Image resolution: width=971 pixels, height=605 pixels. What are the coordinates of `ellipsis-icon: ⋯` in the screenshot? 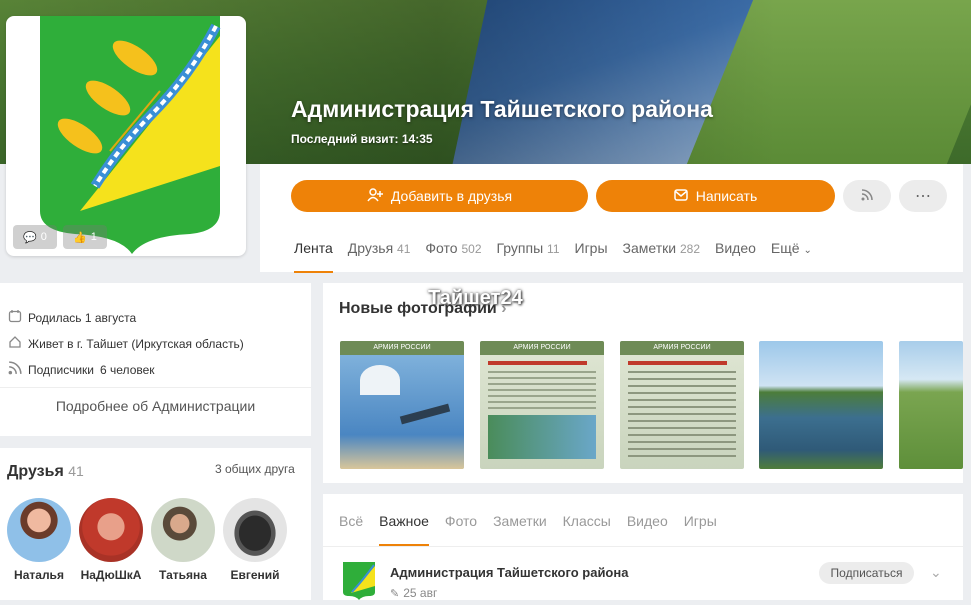 It's located at (923, 196).